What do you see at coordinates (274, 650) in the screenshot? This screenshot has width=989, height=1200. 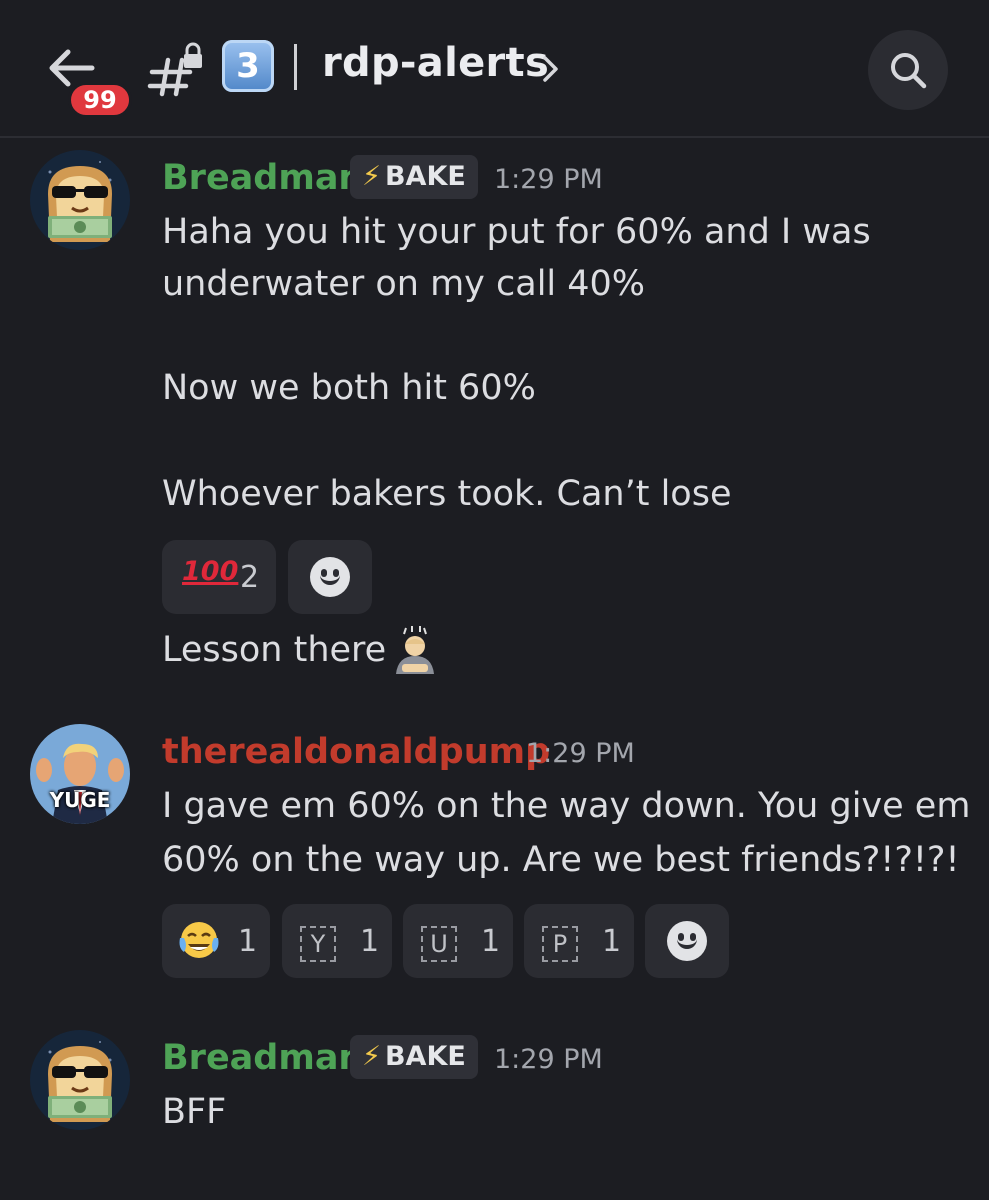 I see `message-line: Lesson there` at bounding box center [274, 650].